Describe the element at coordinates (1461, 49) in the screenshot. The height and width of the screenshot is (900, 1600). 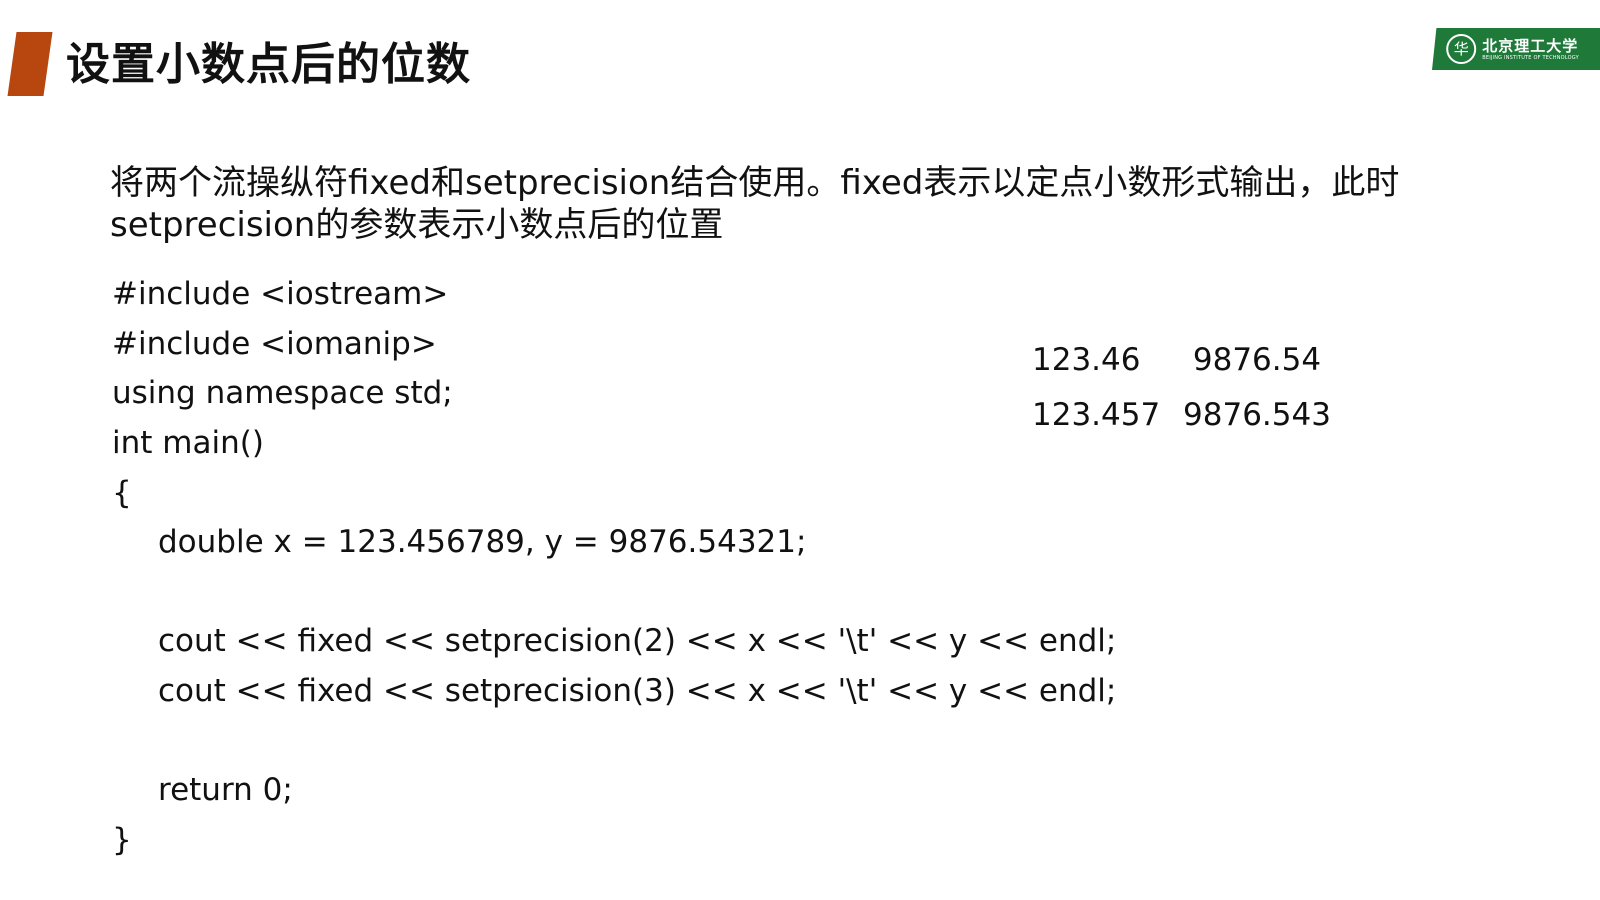
I see `emblem-icon: 华` at that location.